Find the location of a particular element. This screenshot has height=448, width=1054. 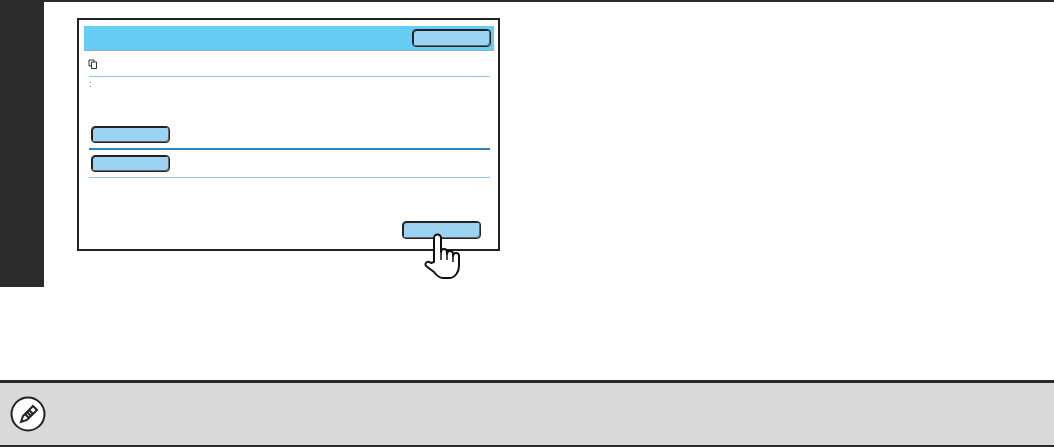

document-icon is located at coordinates (93, 63).